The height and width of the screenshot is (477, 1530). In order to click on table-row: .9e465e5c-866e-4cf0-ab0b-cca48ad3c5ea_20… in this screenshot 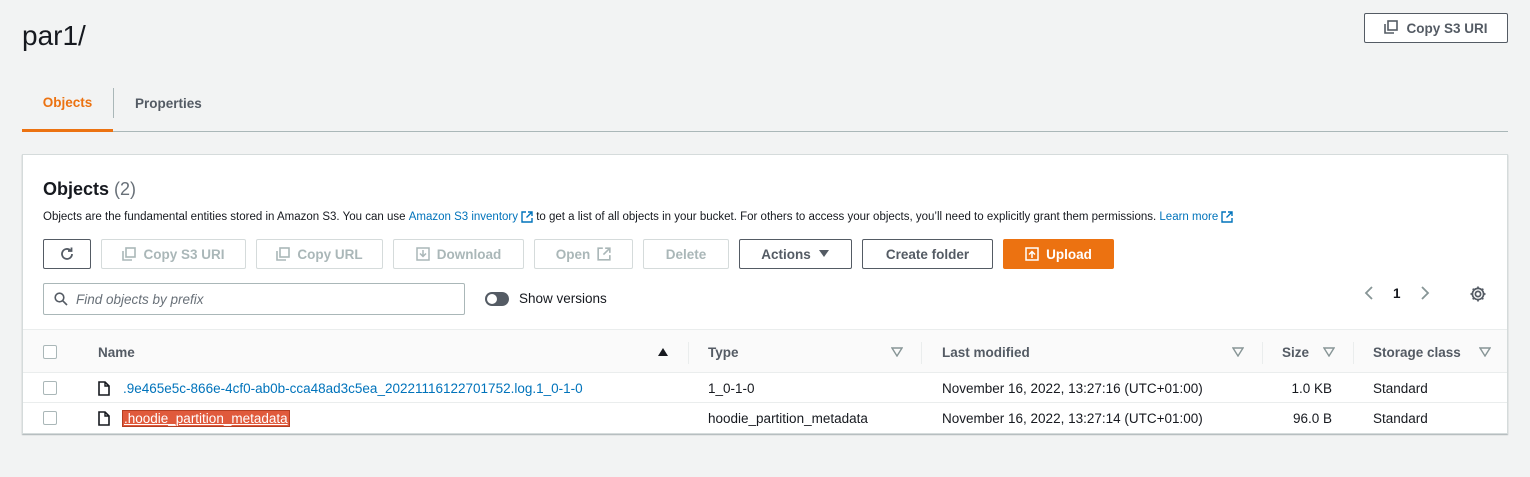, I will do `click(765, 388)`.